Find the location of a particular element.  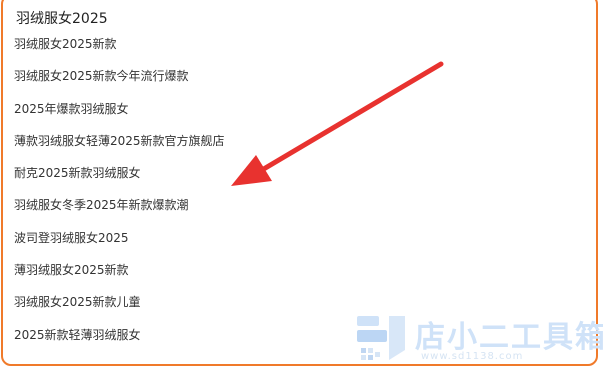

suggestion-item: 薄羽绒服女2025新款 is located at coordinates (299, 270).